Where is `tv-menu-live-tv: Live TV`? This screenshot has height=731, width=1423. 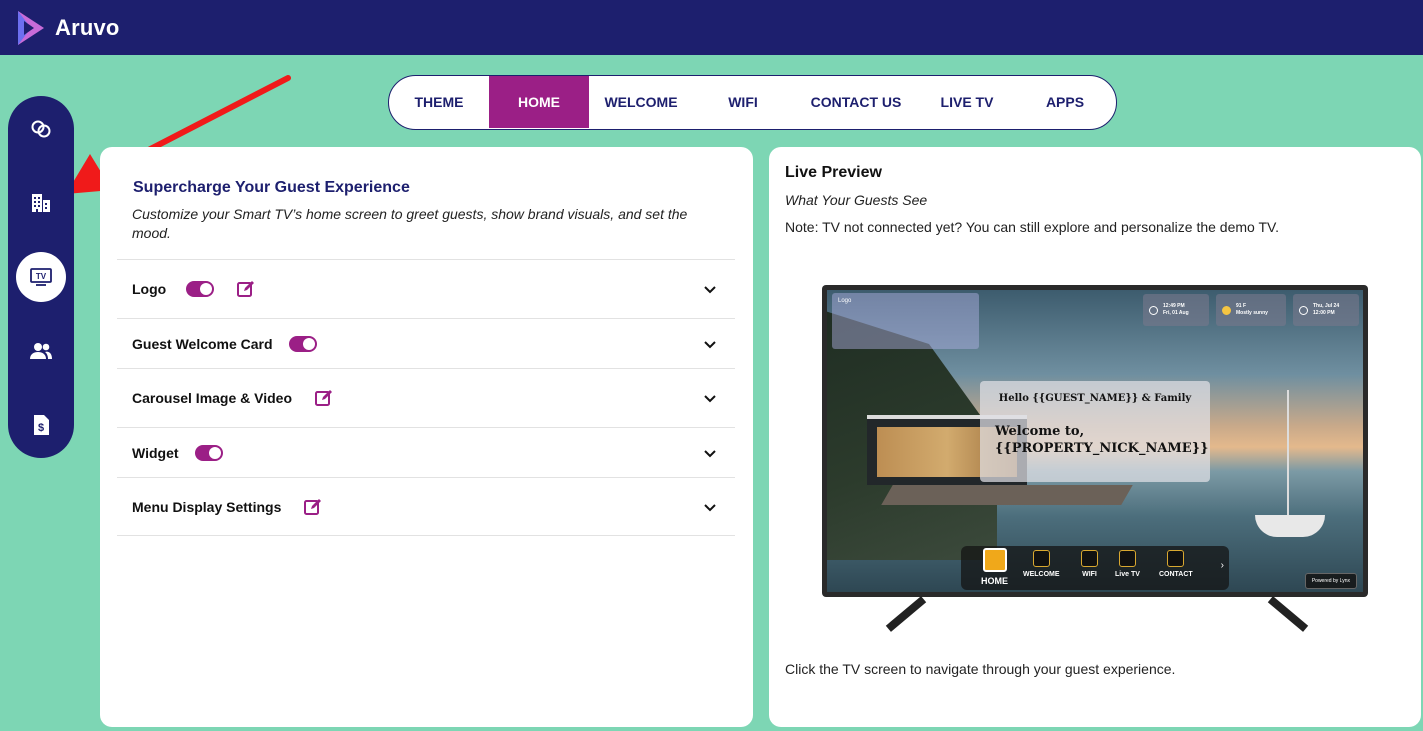
tv-menu-live-tv: Live TV is located at coordinates (1127, 564).